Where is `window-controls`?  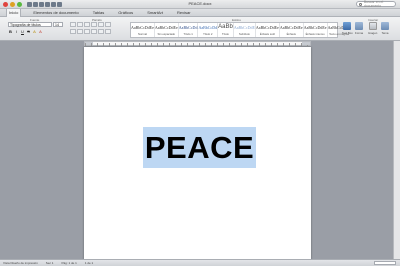 window-controls is located at coordinates (12, 4).